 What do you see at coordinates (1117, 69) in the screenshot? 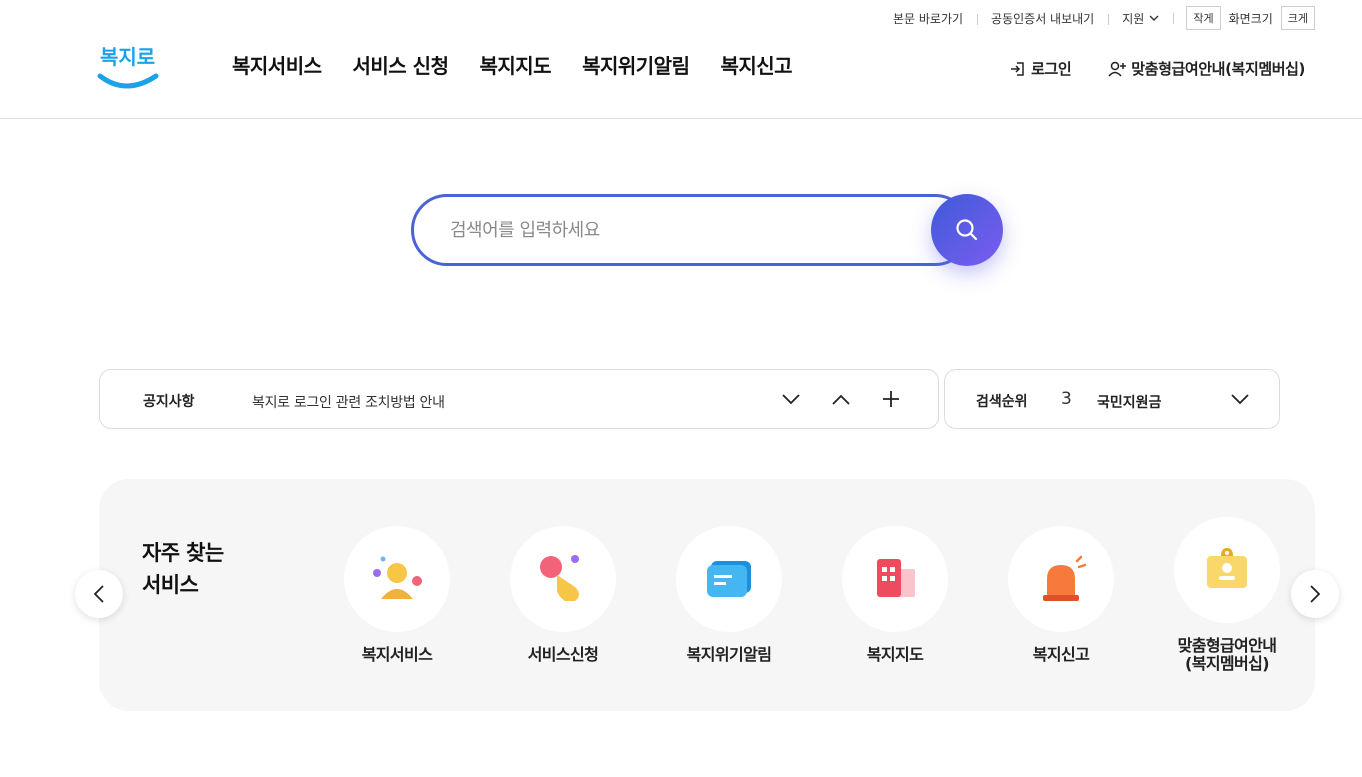
I see `user-add-icon` at bounding box center [1117, 69].